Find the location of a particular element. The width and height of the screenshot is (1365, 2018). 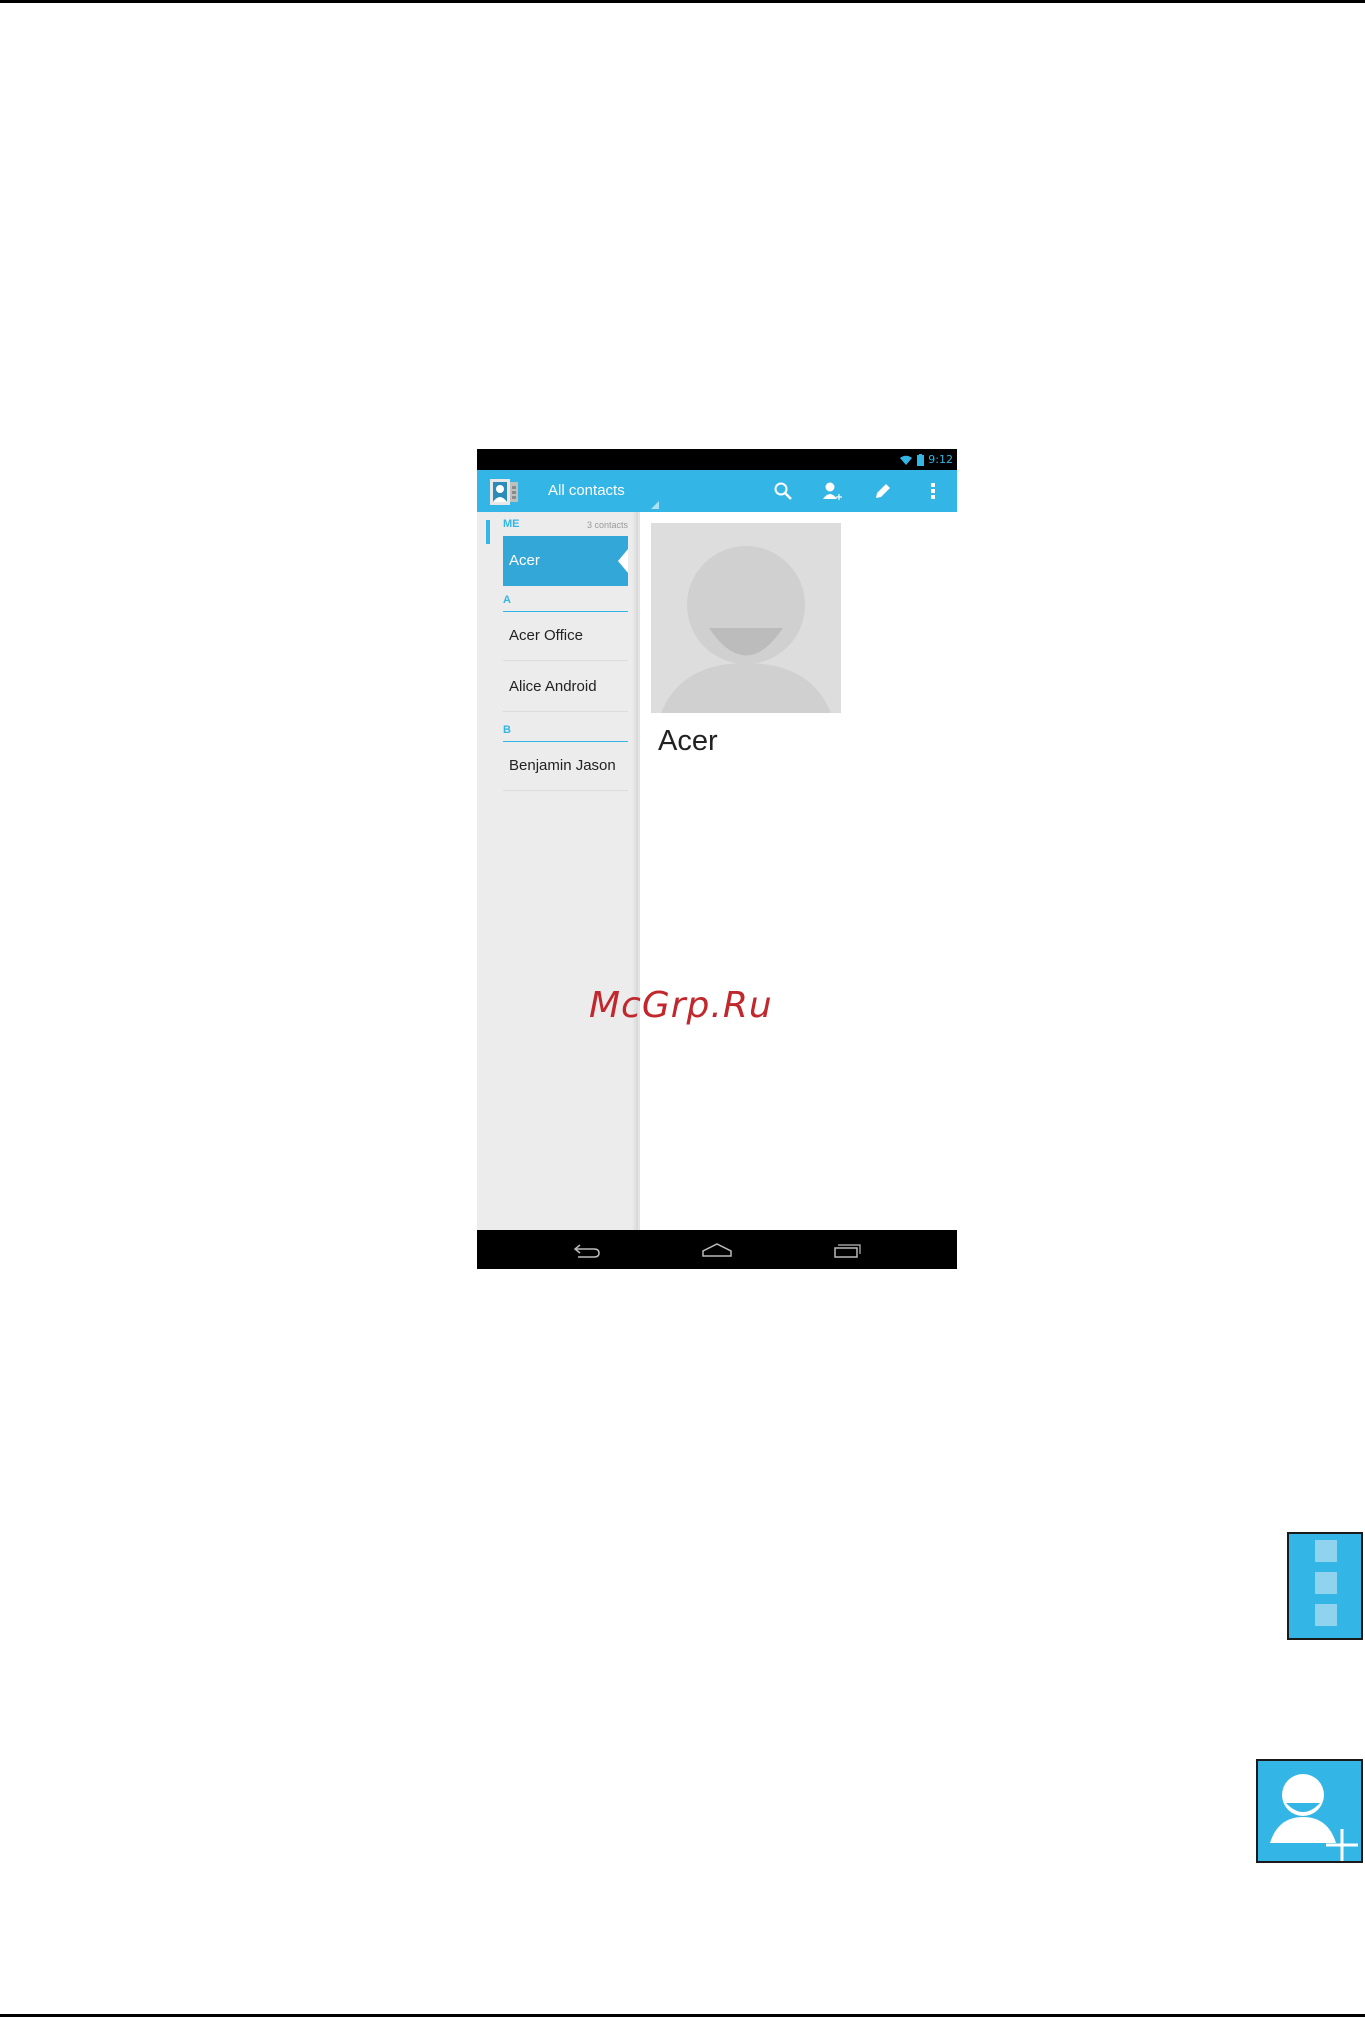

search-button is located at coordinates (783, 491).